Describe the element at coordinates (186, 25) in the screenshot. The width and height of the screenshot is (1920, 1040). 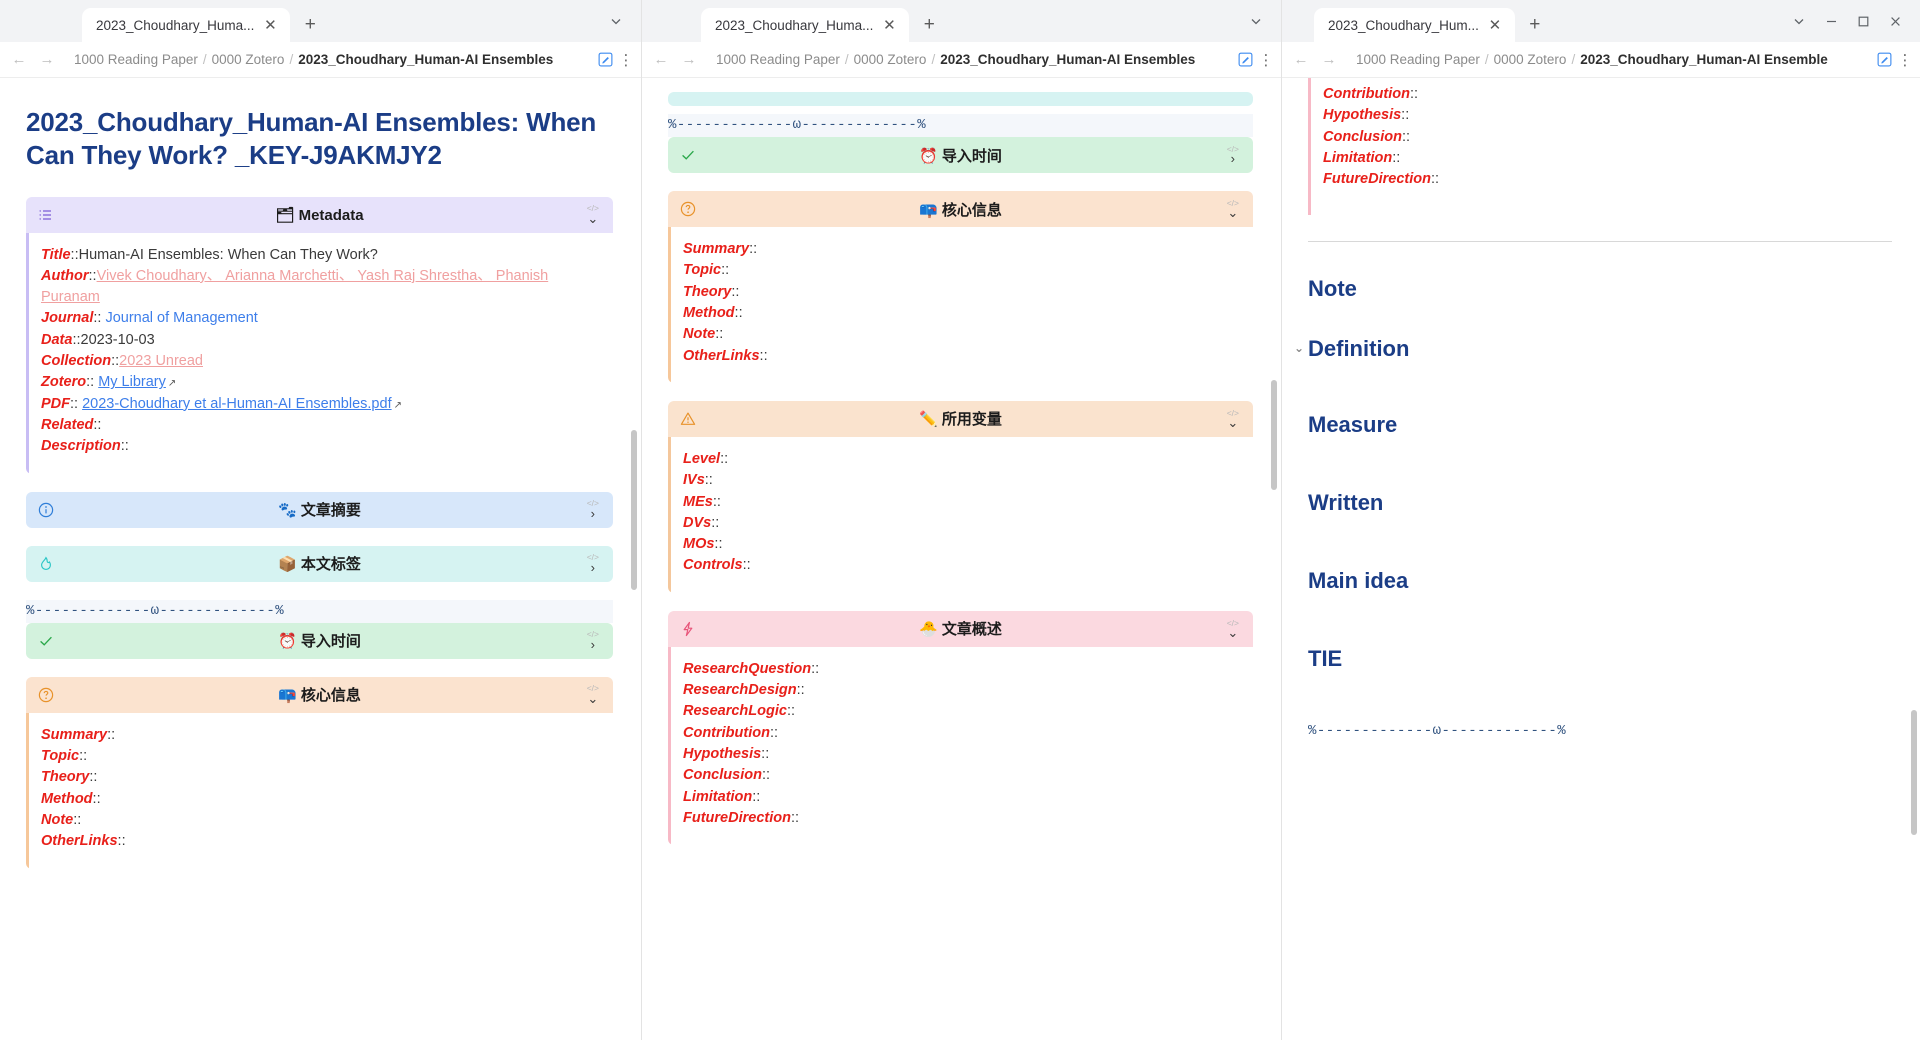
I see `tab-note-1: 2023_Choudhary_Huma... ✕` at that location.